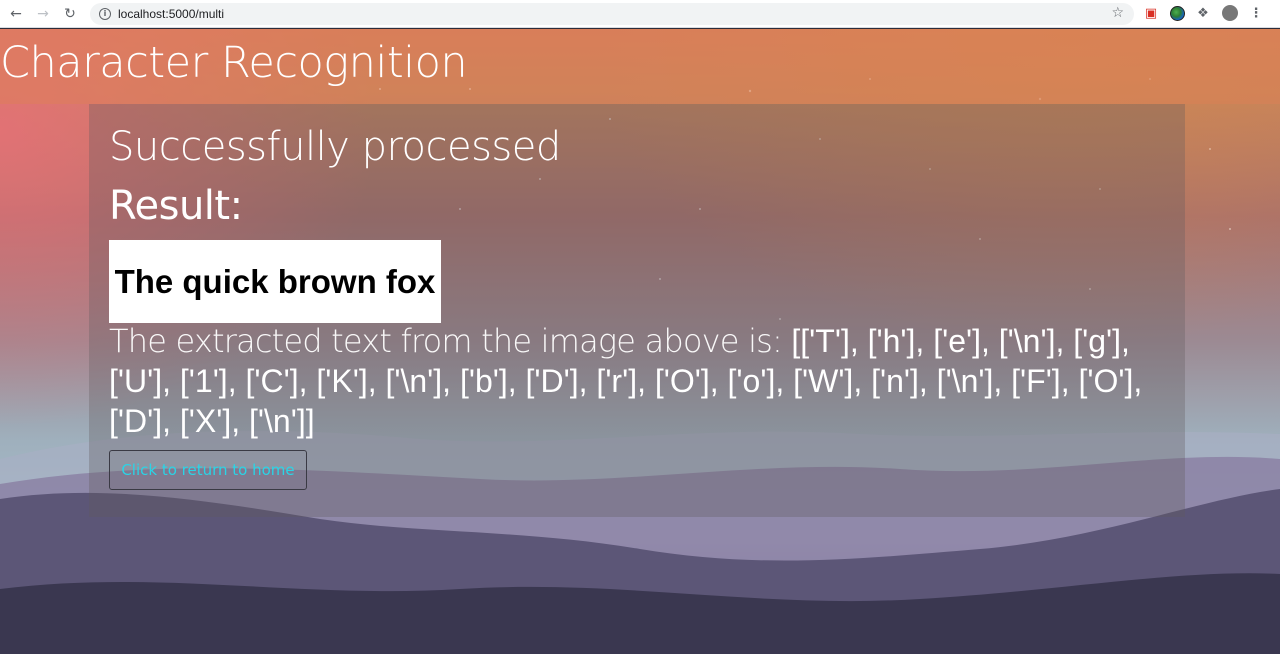  Describe the element at coordinates (16, 14) in the screenshot. I see `back-arrow-icon: ←` at that location.